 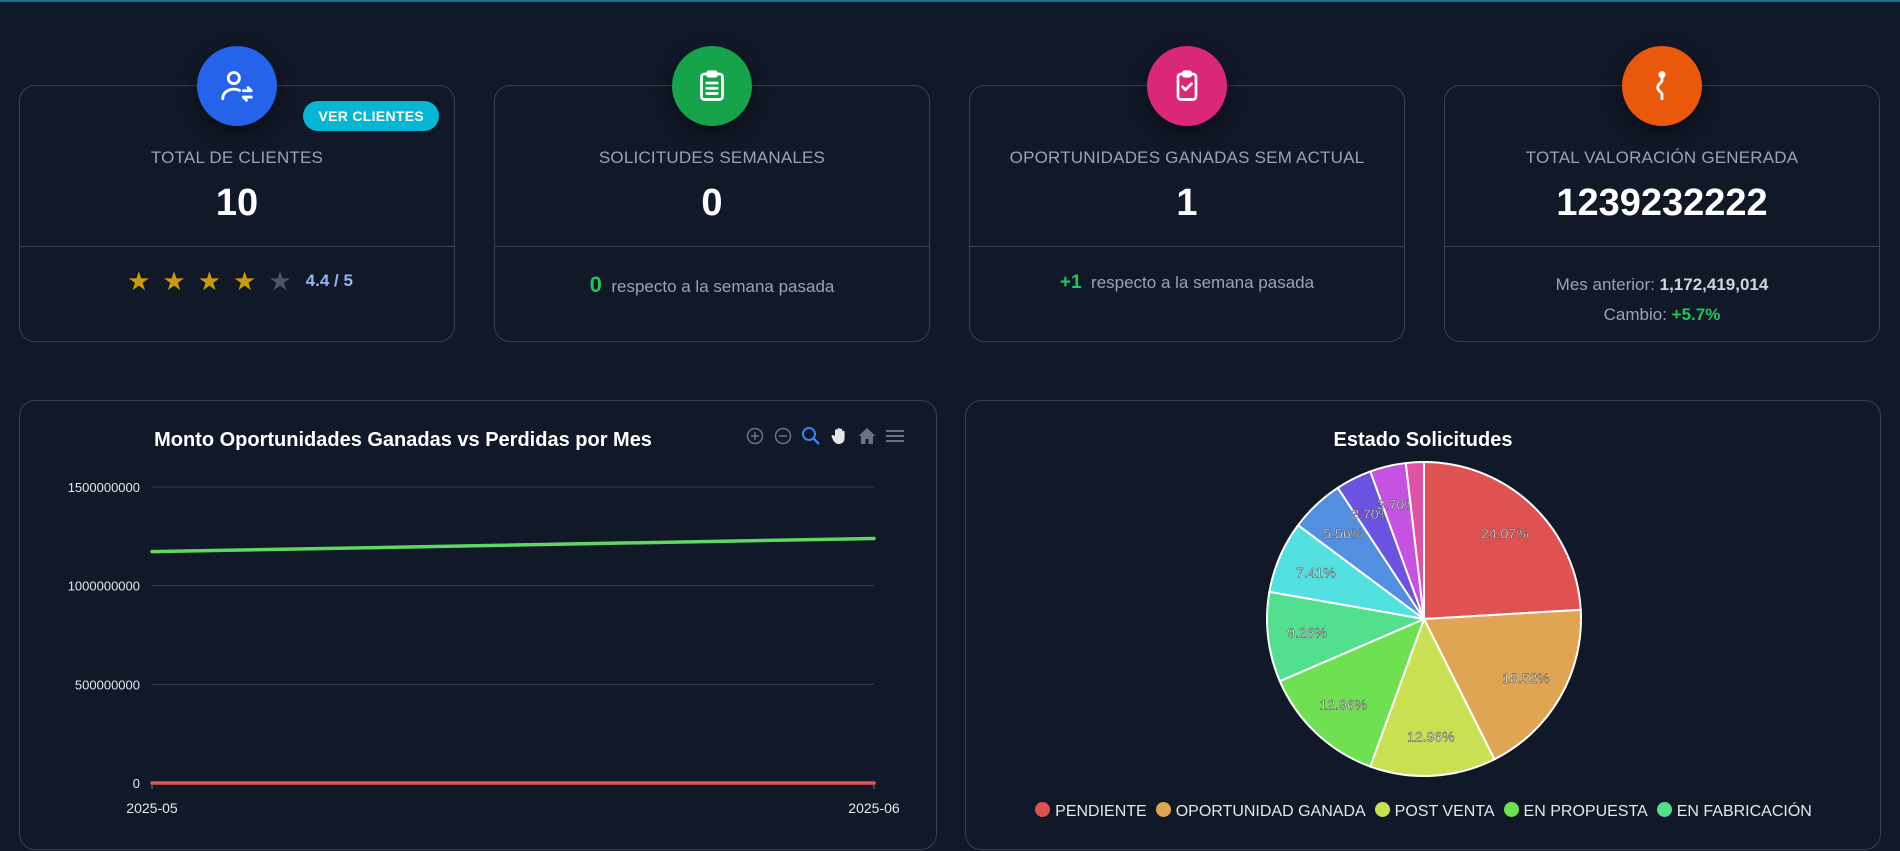 I want to click on change-label: Cambio:, so click(x=1635, y=314).